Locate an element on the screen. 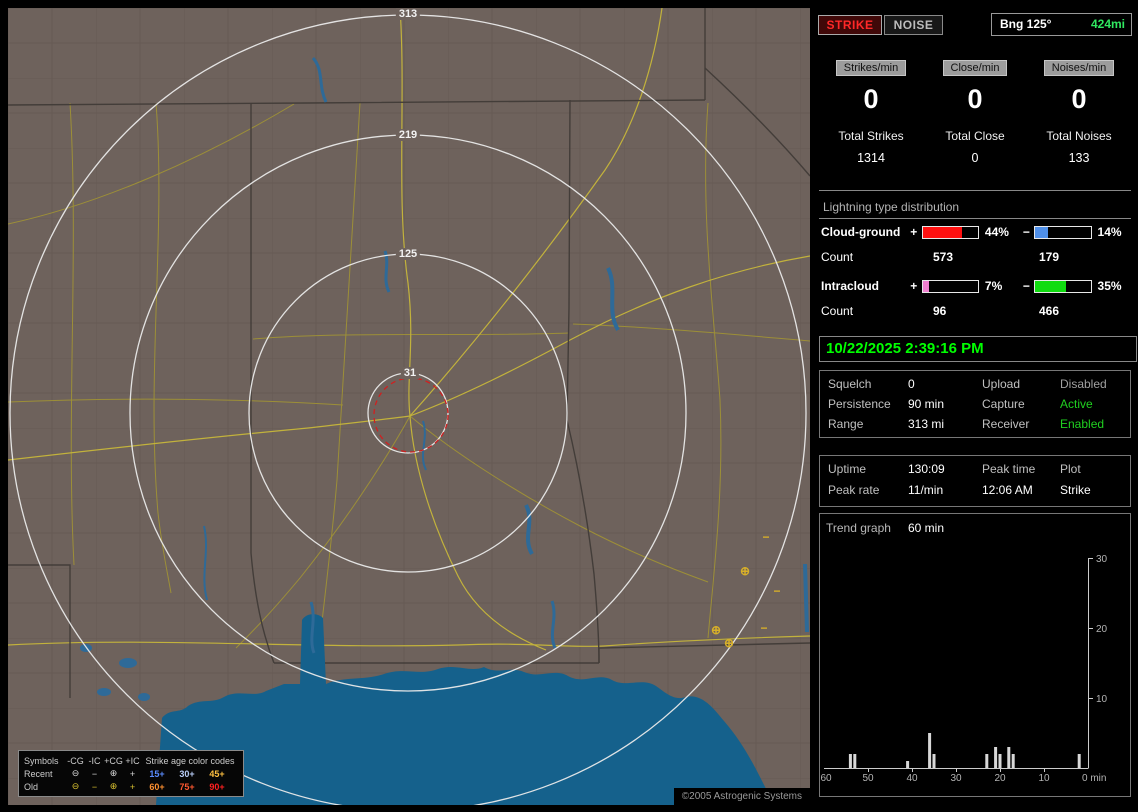 This screenshot has height=812, width=1138. range-value: 313 mi is located at coordinates (926, 424).